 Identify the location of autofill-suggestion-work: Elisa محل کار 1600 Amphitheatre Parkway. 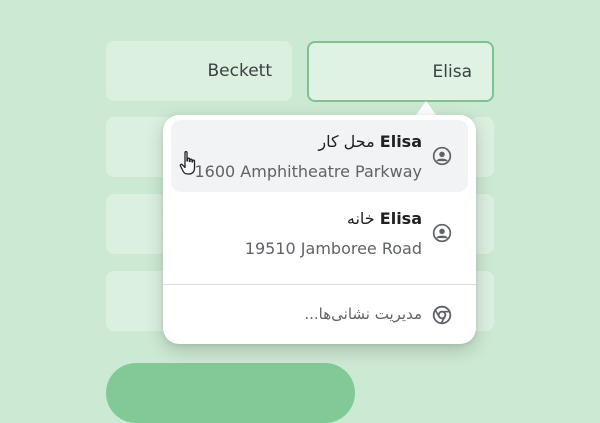
(319, 156).